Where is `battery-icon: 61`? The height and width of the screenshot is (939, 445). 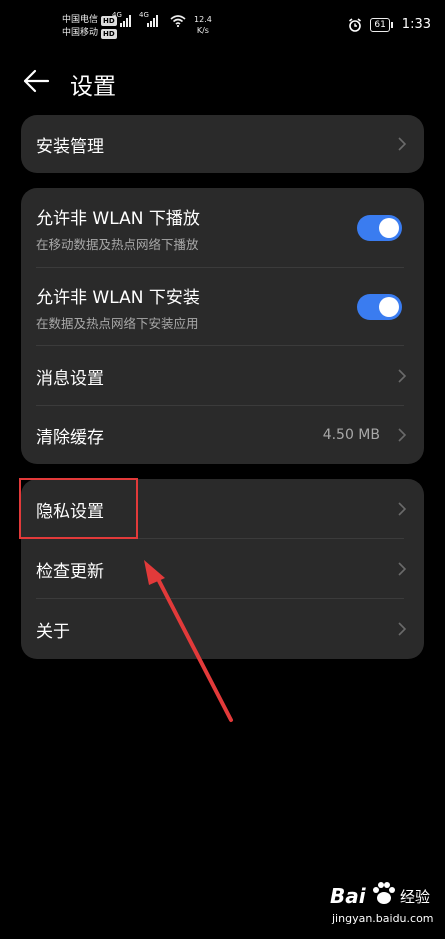 battery-icon: 61 is located at coordinates (382, 24).